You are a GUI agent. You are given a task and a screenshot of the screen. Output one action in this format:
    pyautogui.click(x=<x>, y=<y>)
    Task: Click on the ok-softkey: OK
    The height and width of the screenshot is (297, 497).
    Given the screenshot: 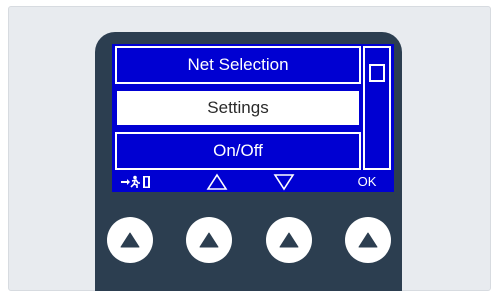 What is the action you would take?
    pyautogui.click(x=367, y=181)
    